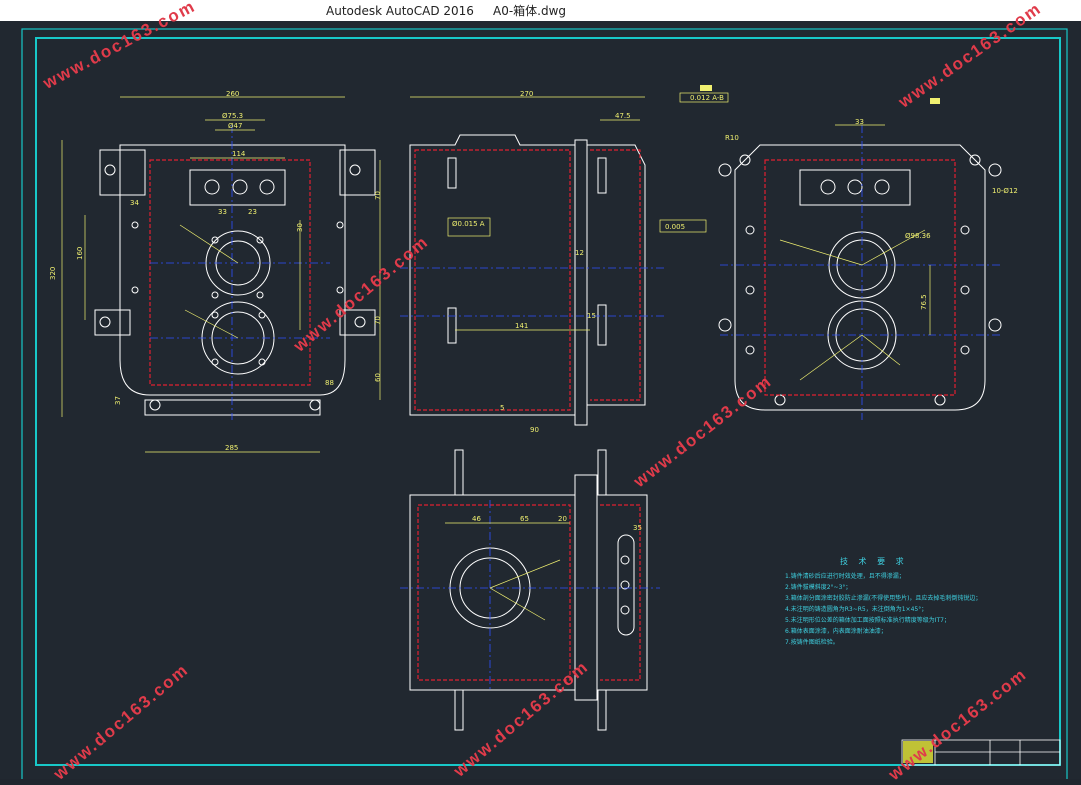  I want to click on dim-20: 20, so click(562, 519).